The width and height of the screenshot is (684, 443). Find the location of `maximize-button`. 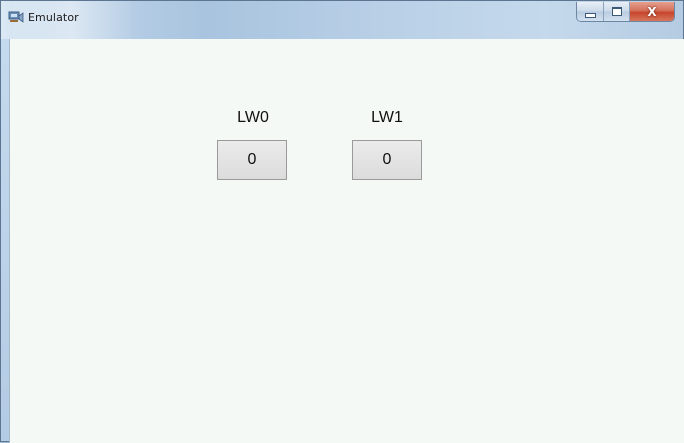

maximize-button is located at coordinates (617, 11).